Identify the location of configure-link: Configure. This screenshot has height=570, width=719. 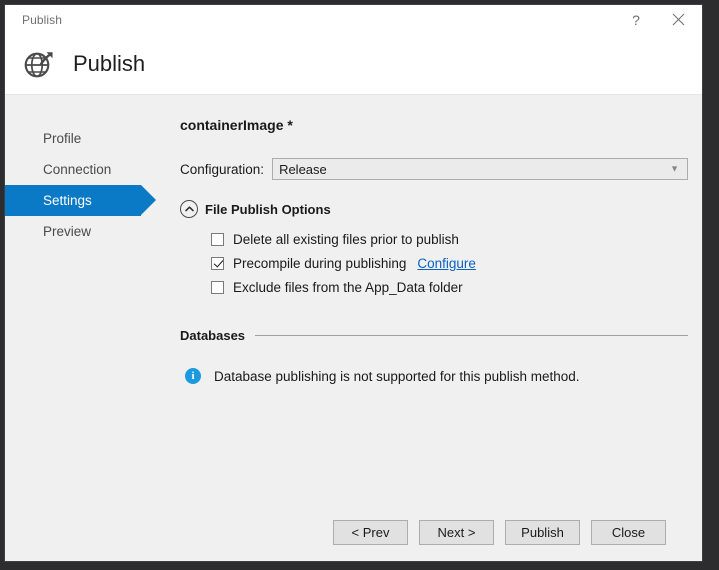
(446, 263).